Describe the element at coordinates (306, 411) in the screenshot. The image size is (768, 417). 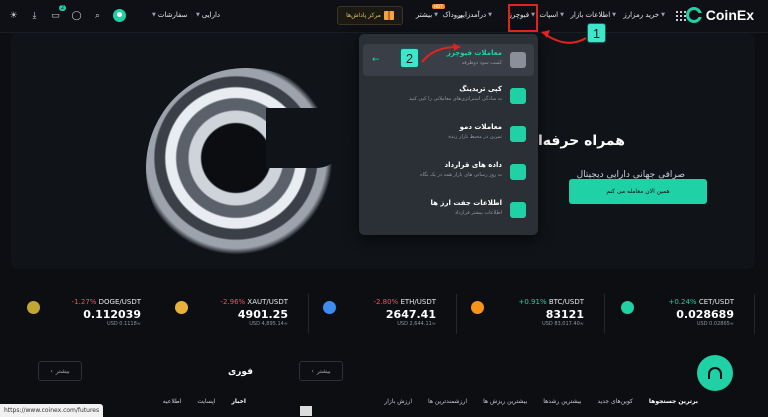
I see `scroll-thumb` at that location.